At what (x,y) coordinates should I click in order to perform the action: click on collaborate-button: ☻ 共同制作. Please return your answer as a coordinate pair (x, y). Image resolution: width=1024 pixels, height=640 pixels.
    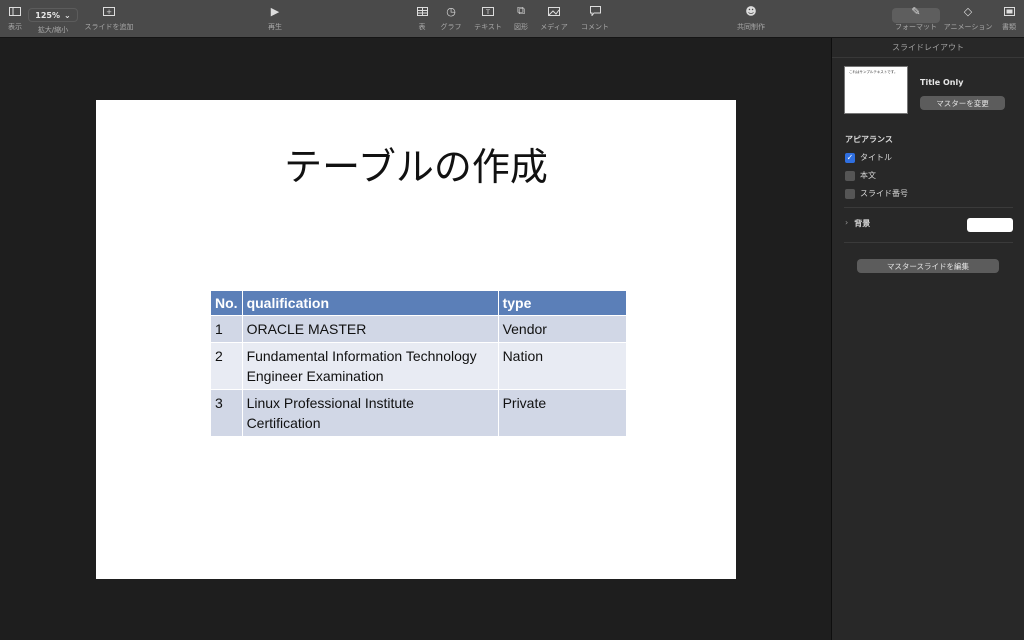
    Looking at the image, I should click on (751, 19).